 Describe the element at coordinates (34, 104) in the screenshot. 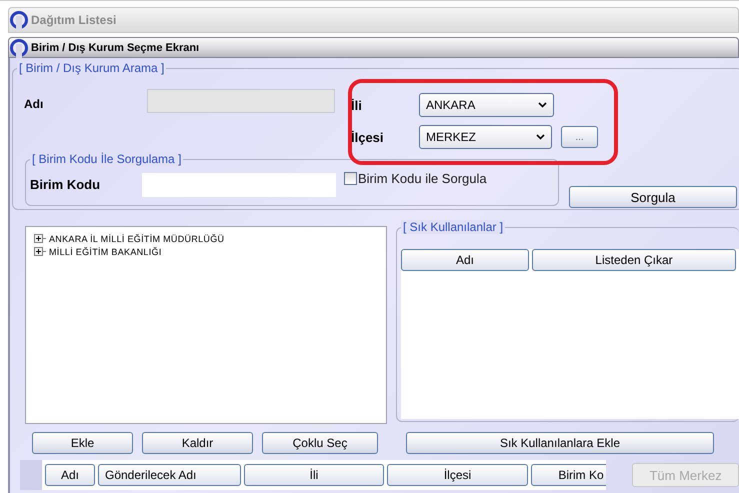

I see `field-label: Adı` at that location.